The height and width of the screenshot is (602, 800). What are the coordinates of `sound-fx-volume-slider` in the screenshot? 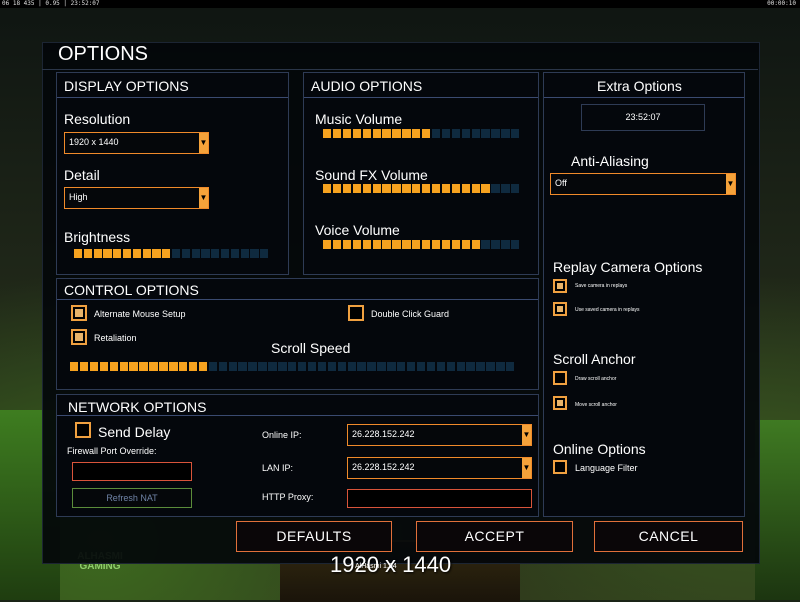 It's located at (422, 188).